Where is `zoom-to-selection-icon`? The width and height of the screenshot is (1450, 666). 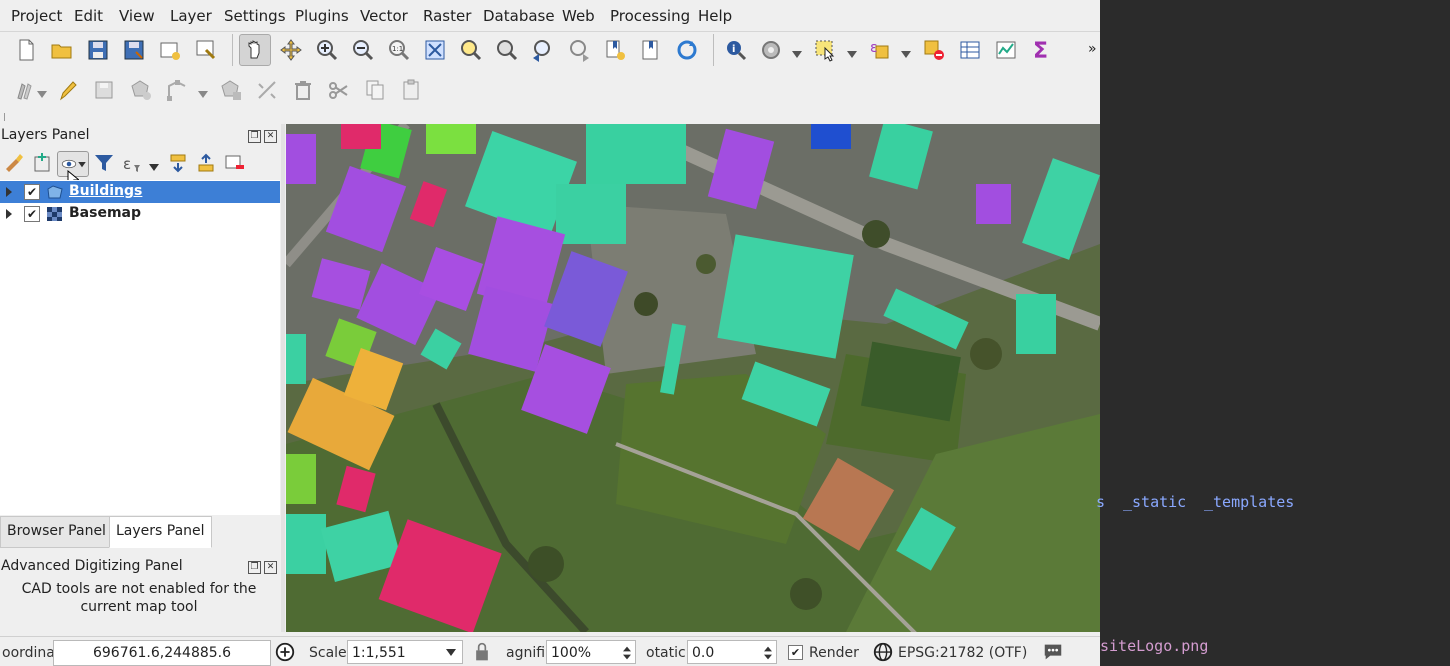
zoom-to-selection-icon is located at coordinates (471, 50).